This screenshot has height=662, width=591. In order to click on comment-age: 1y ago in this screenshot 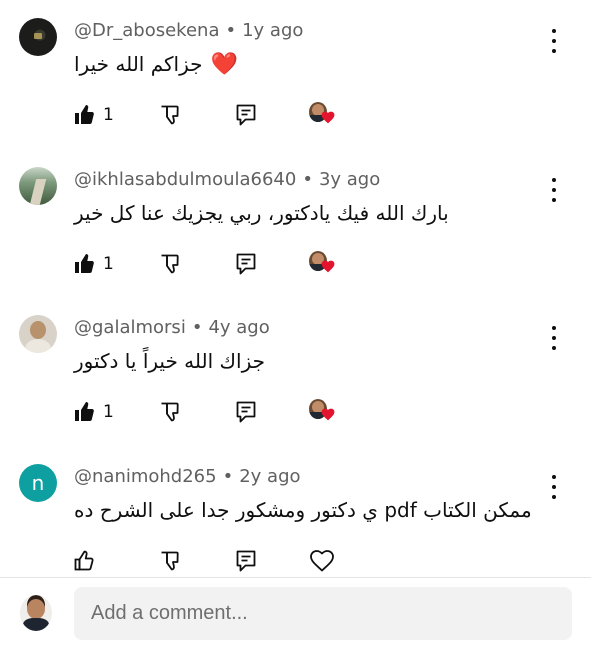, I will do `click(272, 30)`.